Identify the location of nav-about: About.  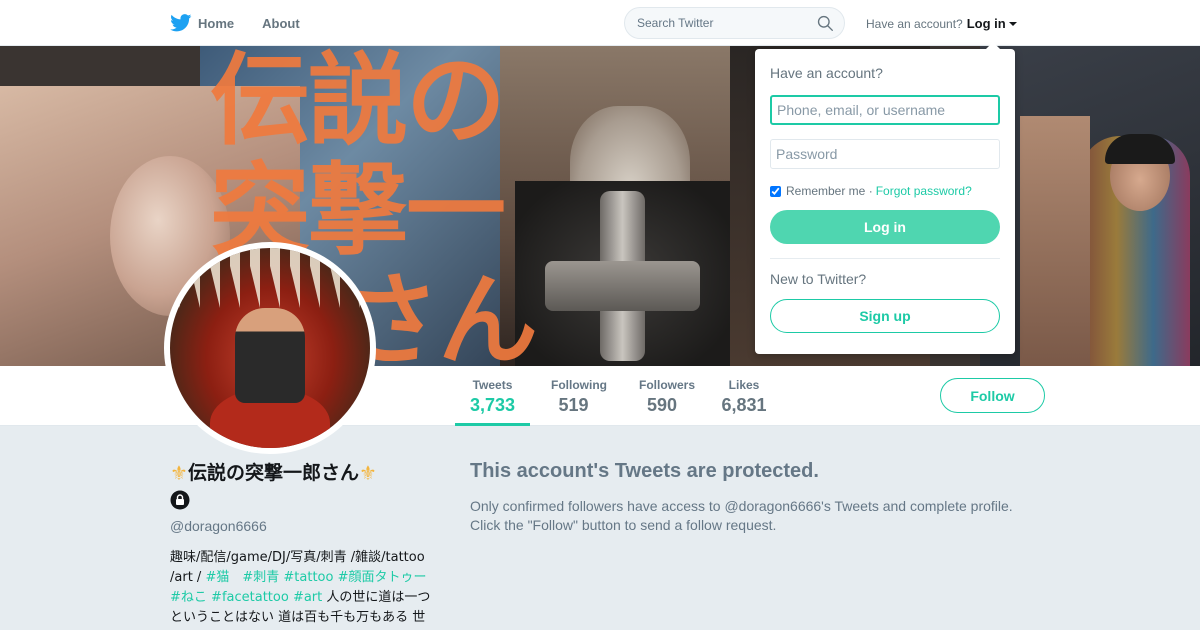
(281, 23).